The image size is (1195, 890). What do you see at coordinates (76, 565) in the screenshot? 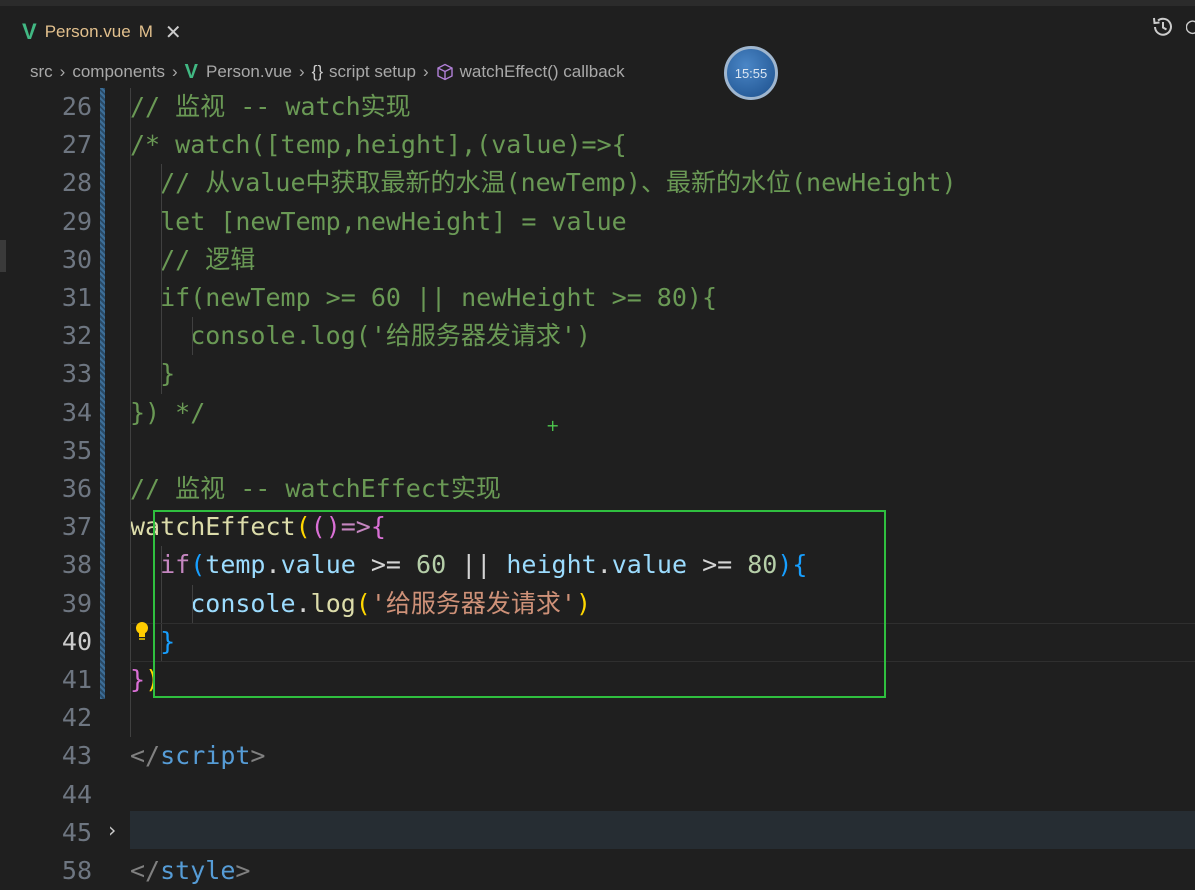
I see `line-number: 38` at bounding box center [76, 565].